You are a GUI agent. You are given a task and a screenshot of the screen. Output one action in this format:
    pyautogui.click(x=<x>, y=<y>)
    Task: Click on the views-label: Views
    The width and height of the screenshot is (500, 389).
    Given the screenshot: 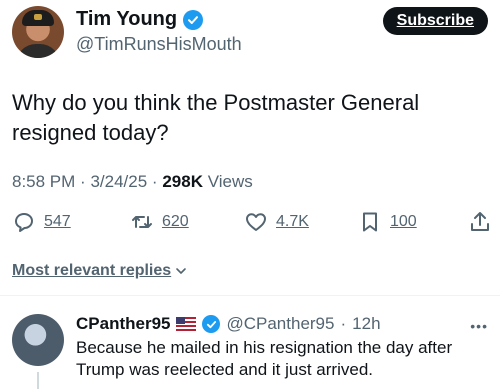 What is the action you would take?
    pyautogui.click(x=230, y=181)
    